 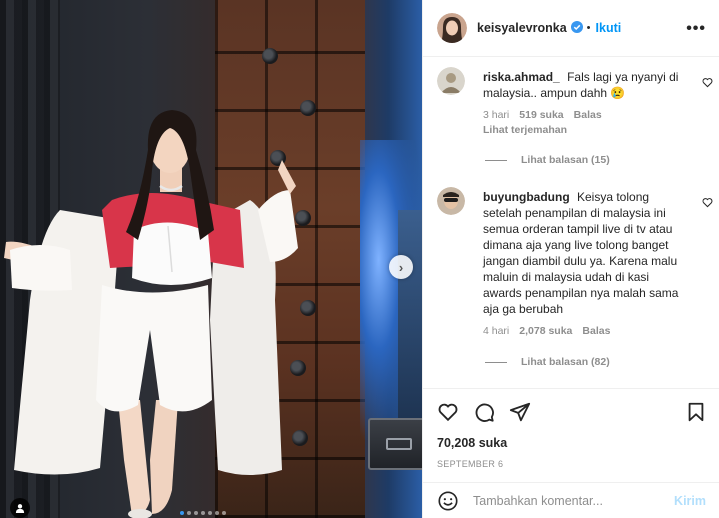 I want to click on comment-input, so click(x=568, y=500).